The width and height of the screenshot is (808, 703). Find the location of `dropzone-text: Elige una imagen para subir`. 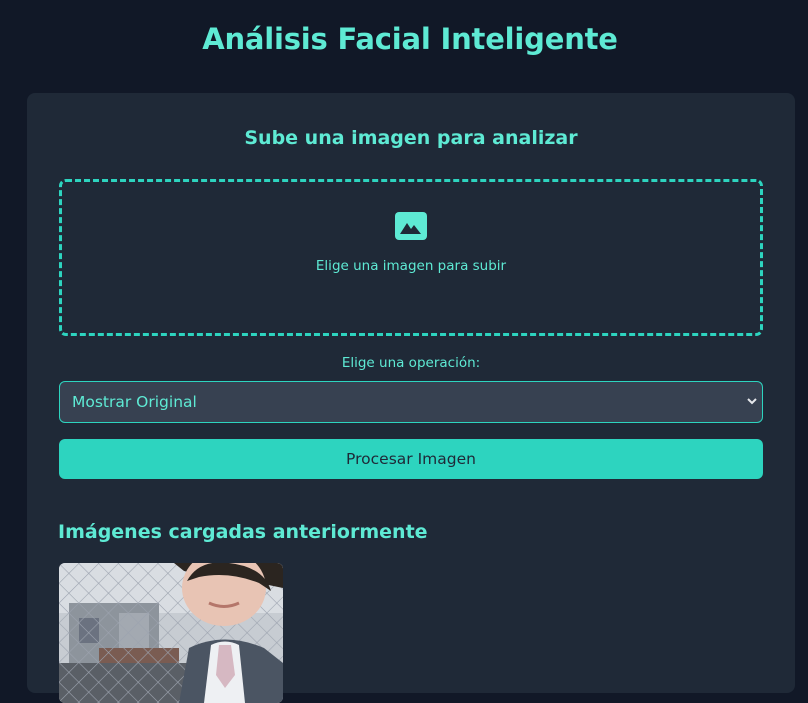

dropzone-text: Elige una imagen para subir is located at coordinates (411, 266).